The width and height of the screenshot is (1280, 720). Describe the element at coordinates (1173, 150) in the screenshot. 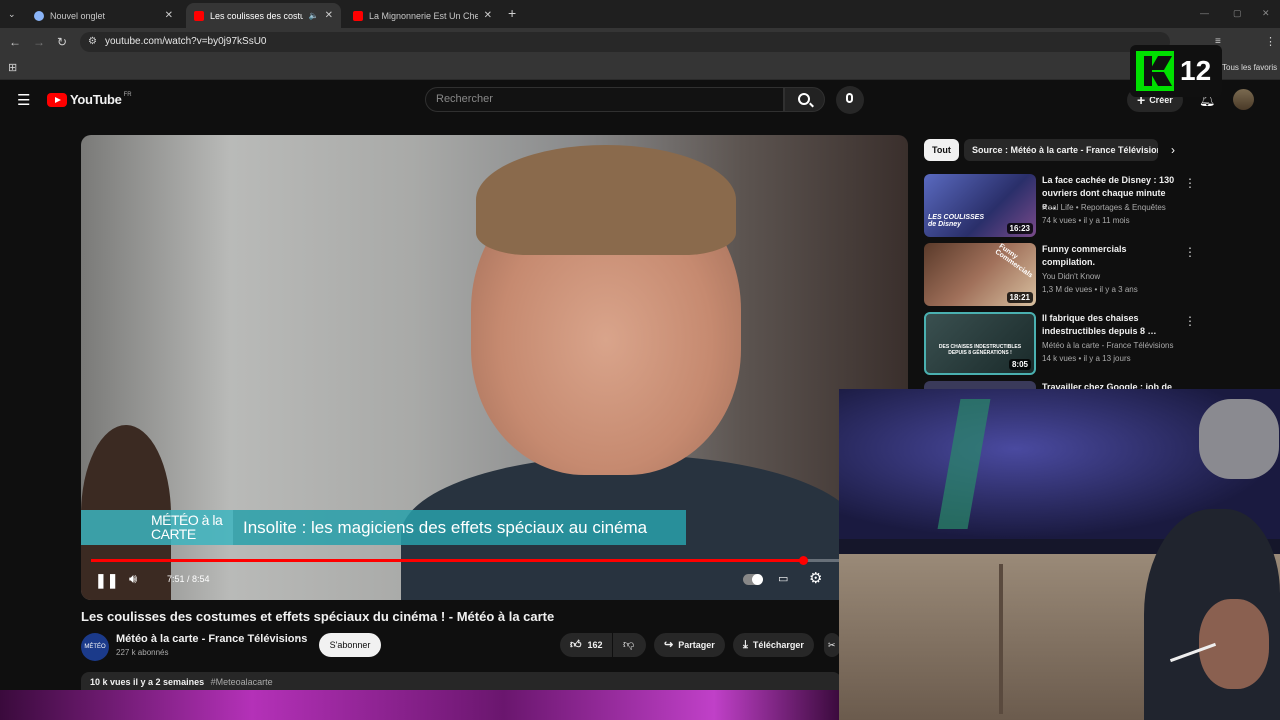

I see `chevron-right-icon: ›` at that location.